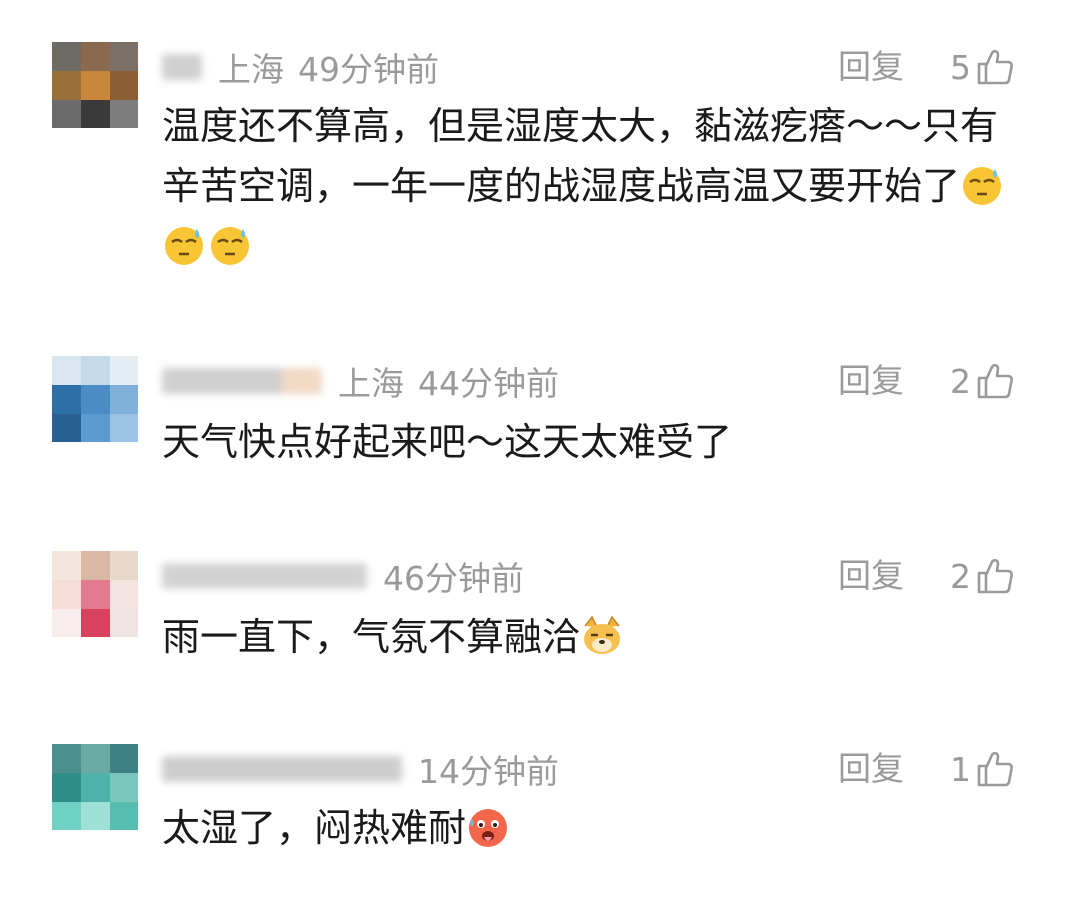 The image size is (1080, 899). Describe the element at coordinates (960, 67) in the screenshot. I see `like-count: 5` at that location.